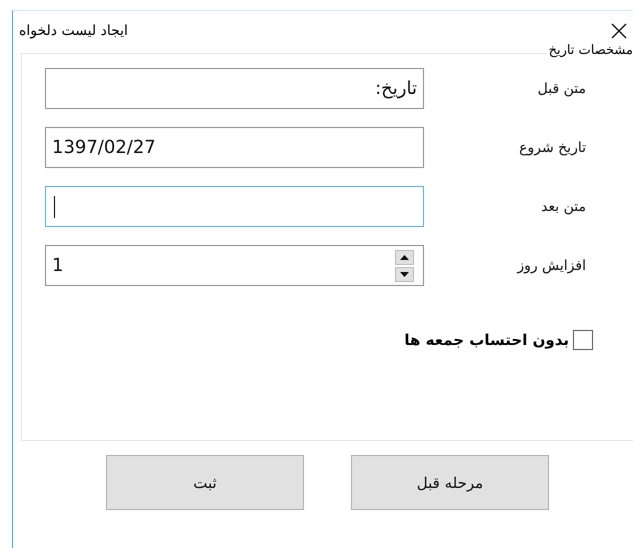 This screenshot has height=548, width=633. Describe the element at coordinates (583, 340) in the screenshot. I see `checkbox` at that location.